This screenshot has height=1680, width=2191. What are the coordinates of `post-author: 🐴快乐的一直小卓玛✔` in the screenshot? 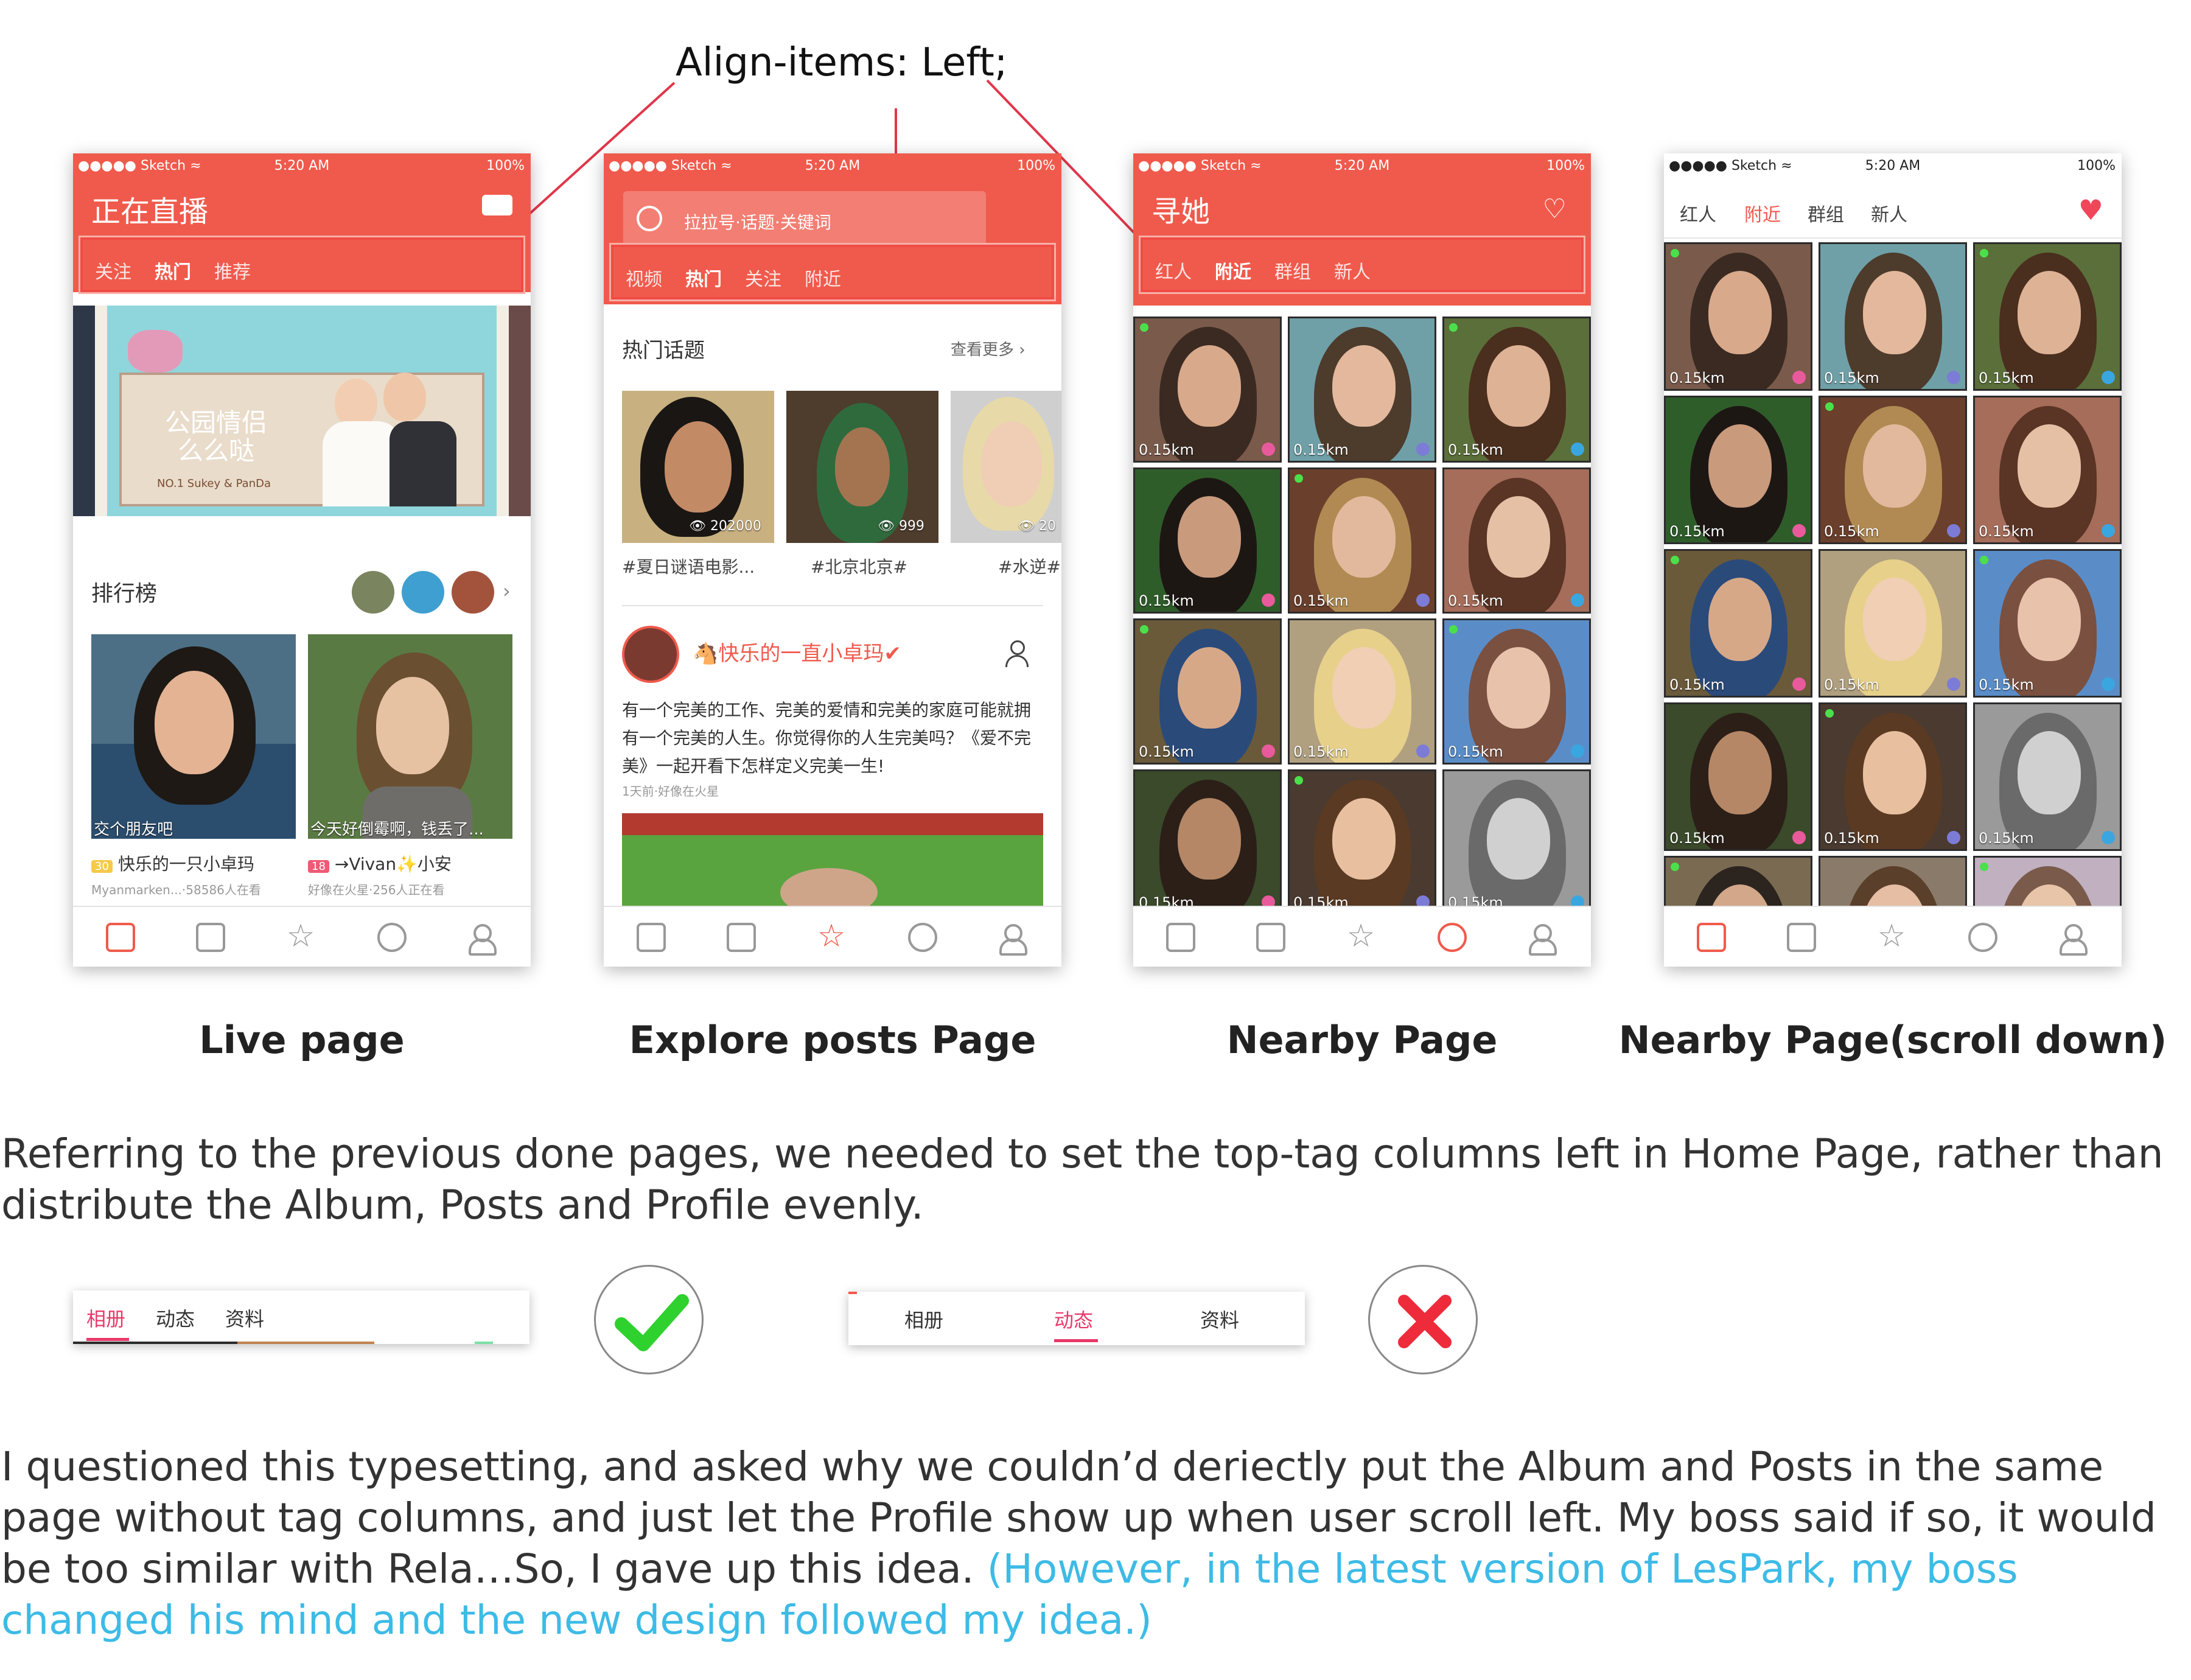 It's located at (797, 652).